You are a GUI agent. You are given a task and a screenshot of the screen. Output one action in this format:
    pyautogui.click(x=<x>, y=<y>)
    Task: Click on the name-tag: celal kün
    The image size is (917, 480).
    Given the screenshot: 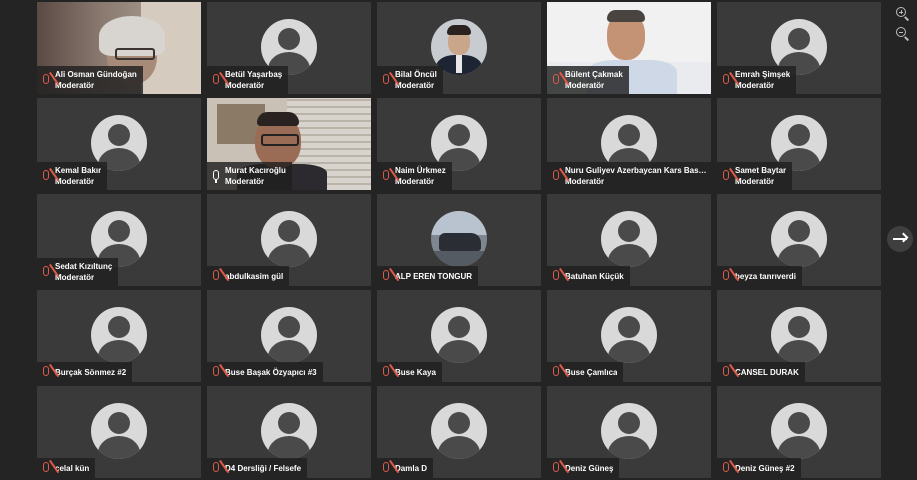 What is the action you would take?
    pyautogui.click(x=66, y=468)
    